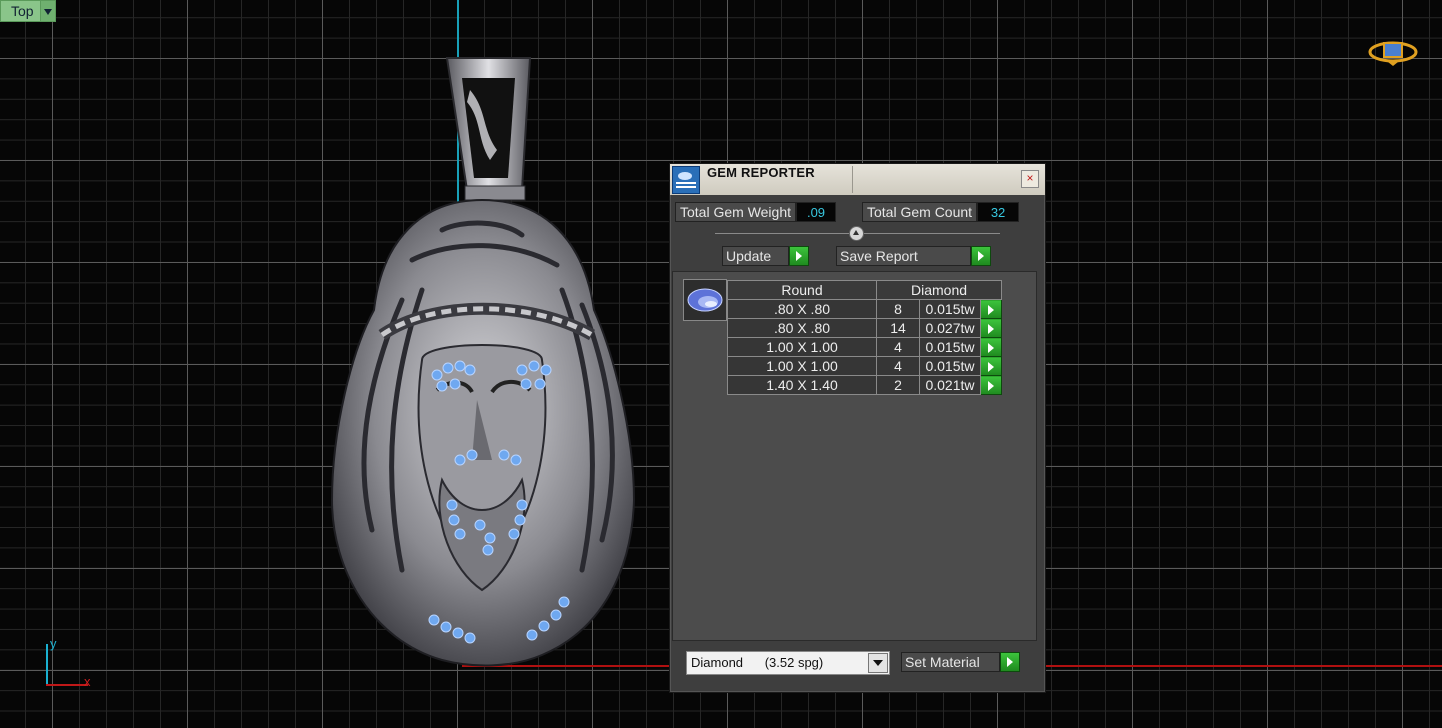  I want to click on total-gem-weight-label: Total Gem Weight, so click(736, 212).